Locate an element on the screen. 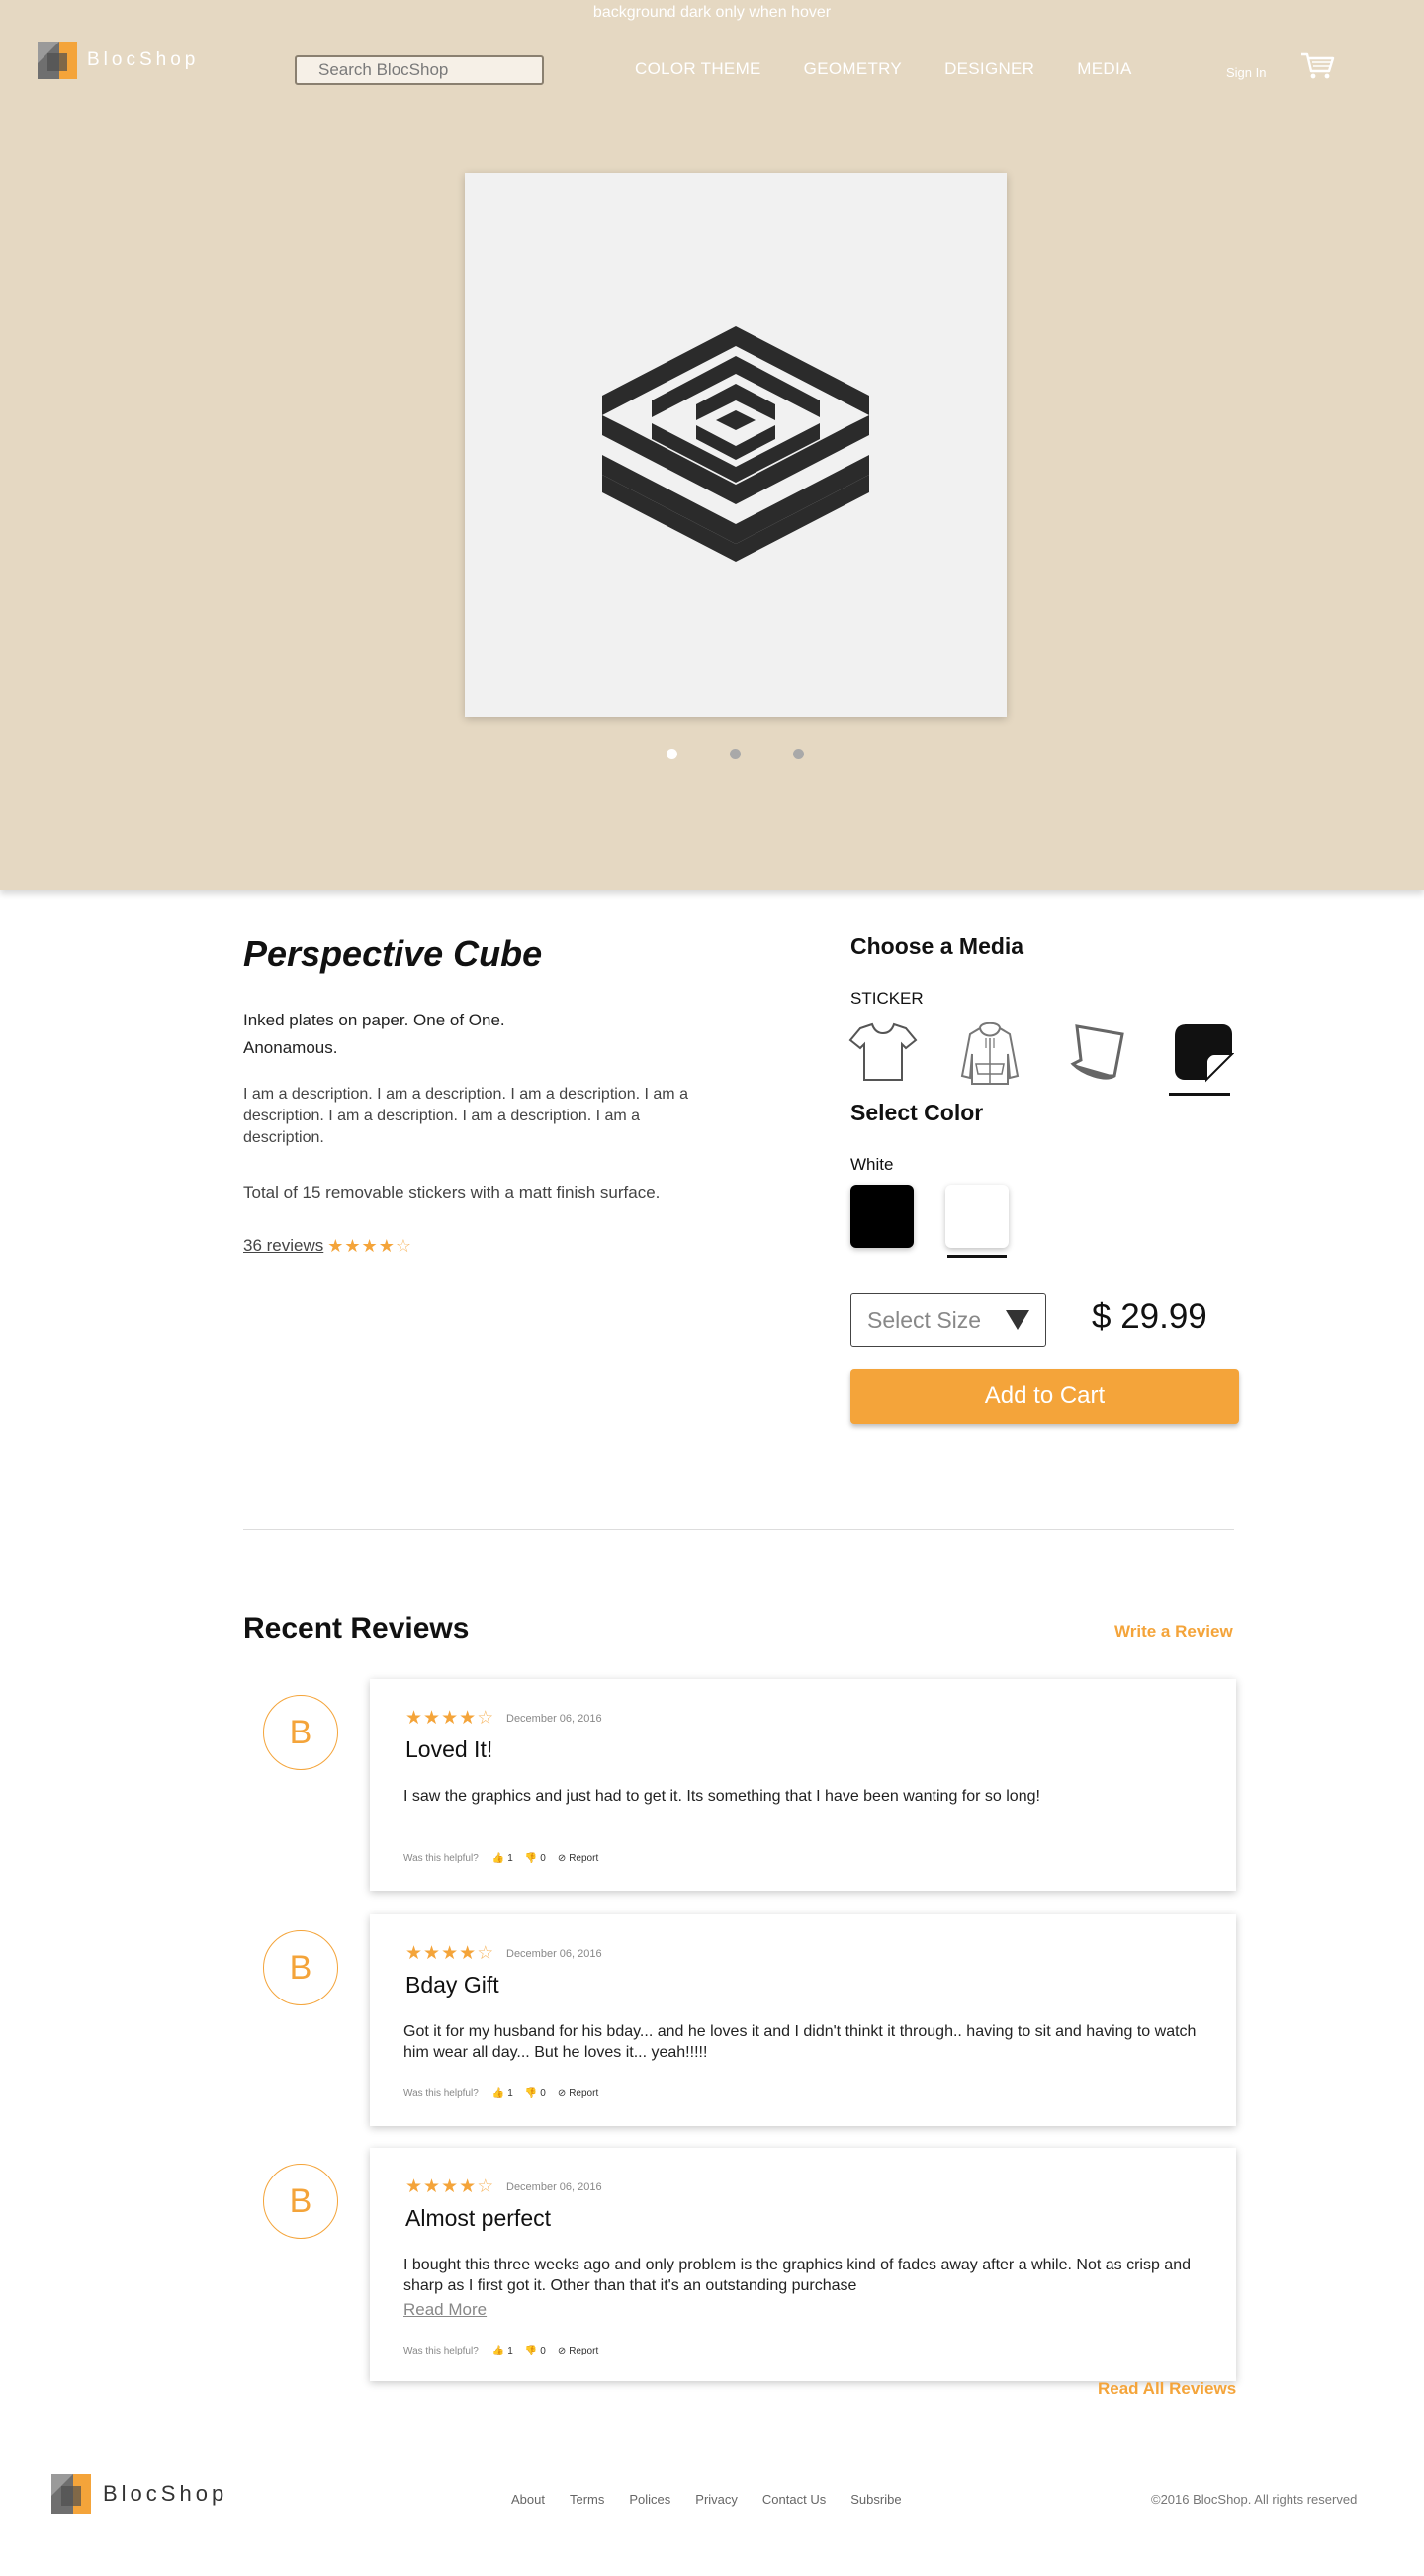 This screenshot has height=2576, width=1424. footer-link-contact: Contact Us is located at coordinates (794, 2499).